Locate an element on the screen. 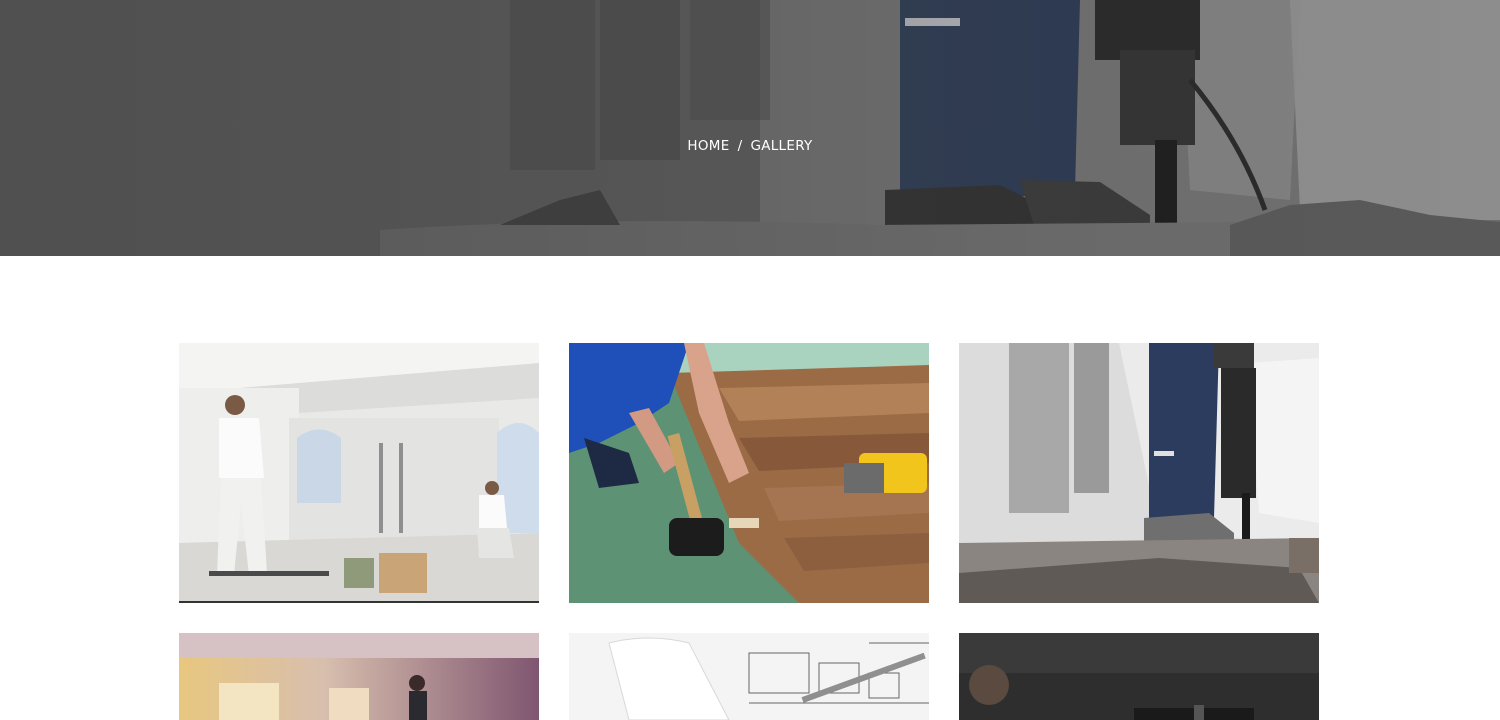 This screenshot has width=1500, height=720. gallery-item-demolition is located at coordinates (1139, 473).